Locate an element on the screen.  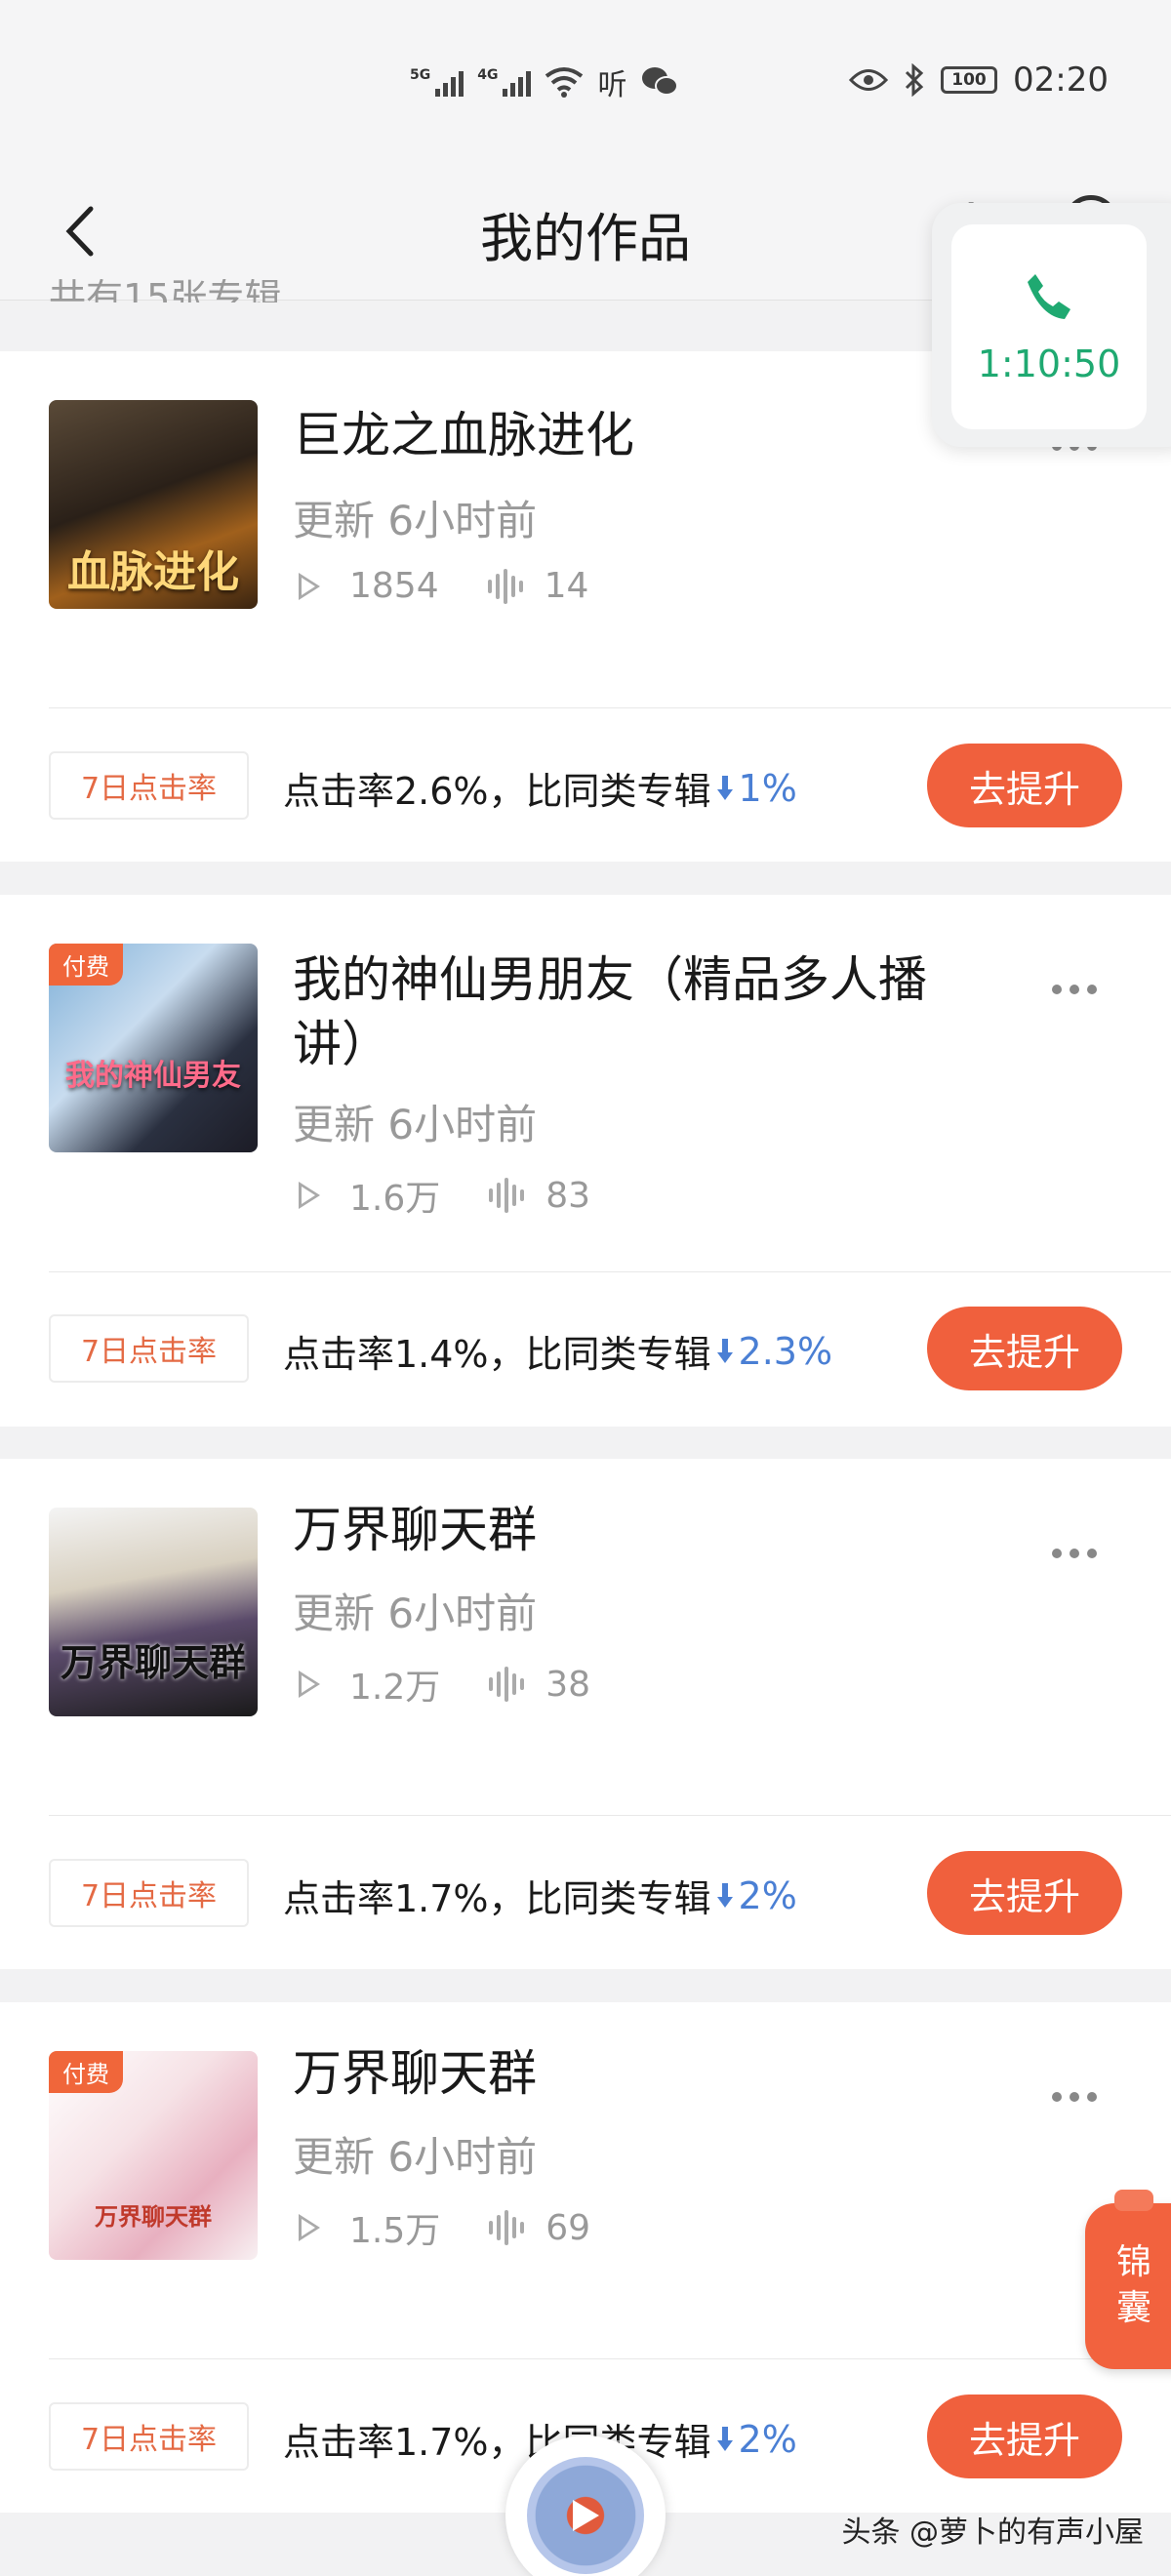
album-title: 我的神仙男朋友（精品多人播讲） is located at coordinates (610, 1011).